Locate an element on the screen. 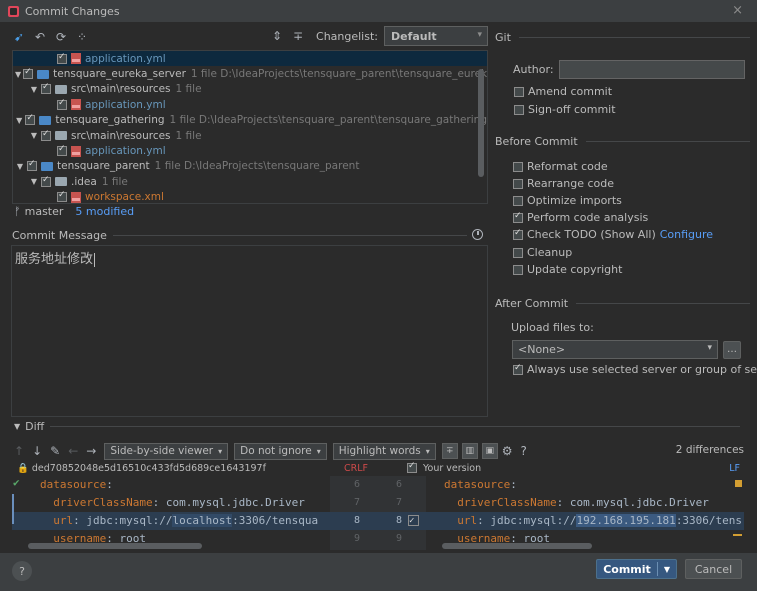 This screenshot has width=757, height=591. divider is located at coordinates (634, 37).